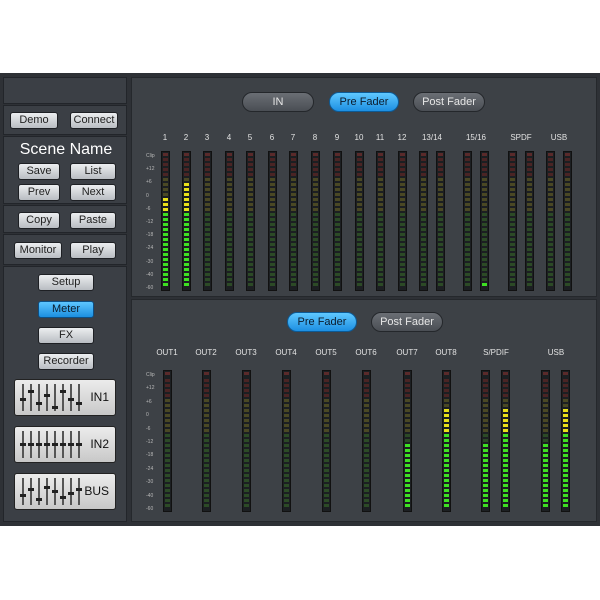  What do you see at coordinates (65, 491) in the screenshot?
I see `mix-bus-button: BUS` at bounding box center [65, 491].